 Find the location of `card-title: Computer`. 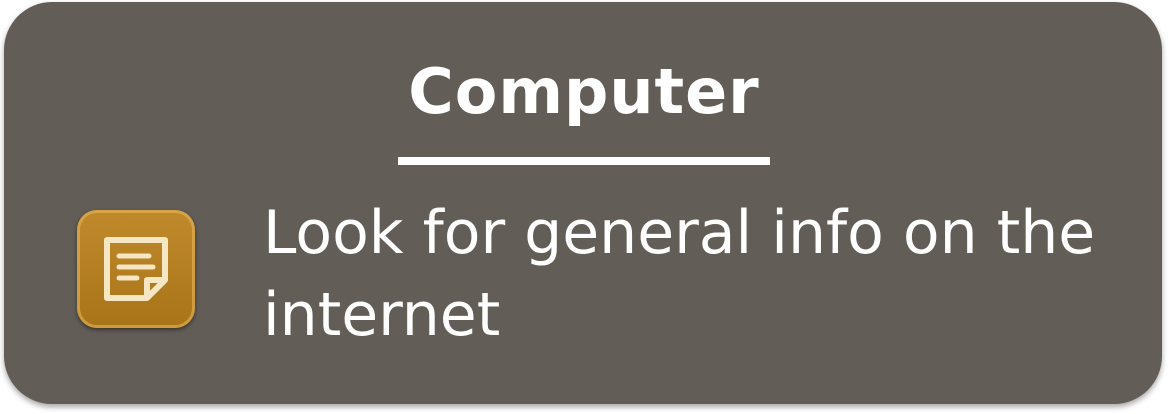

card-title: Computer is located at coordinates (584, 91).